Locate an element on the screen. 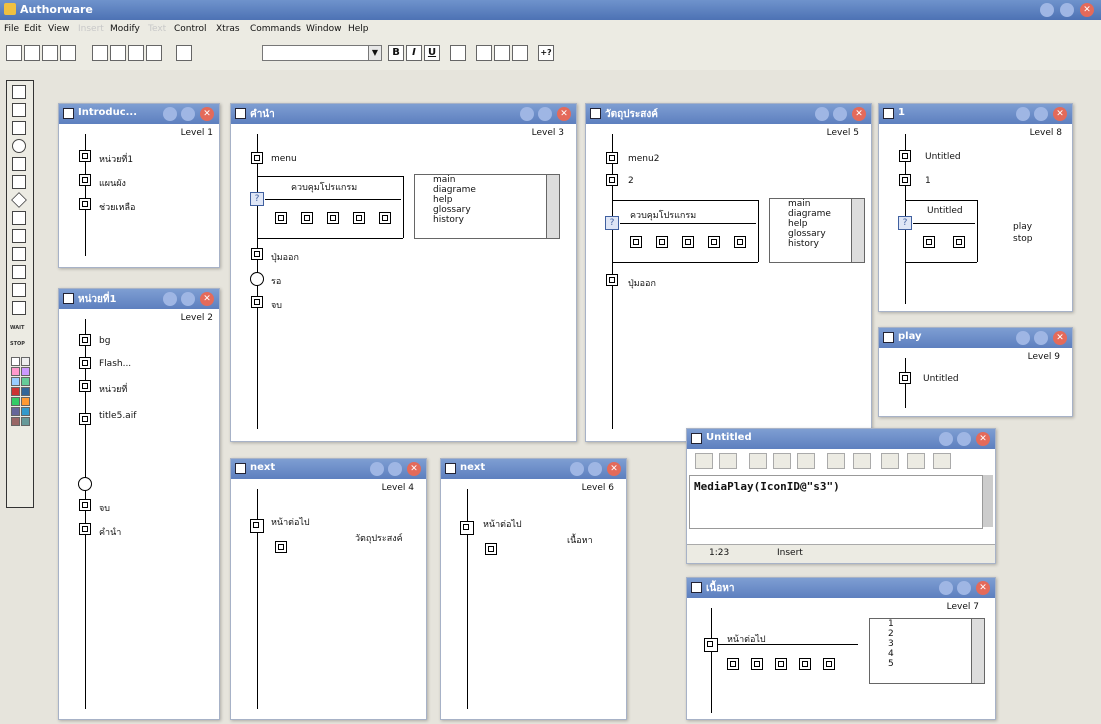 The image size is (1101, 724). menu-edit: Edit is located at coordinates (32, 29).